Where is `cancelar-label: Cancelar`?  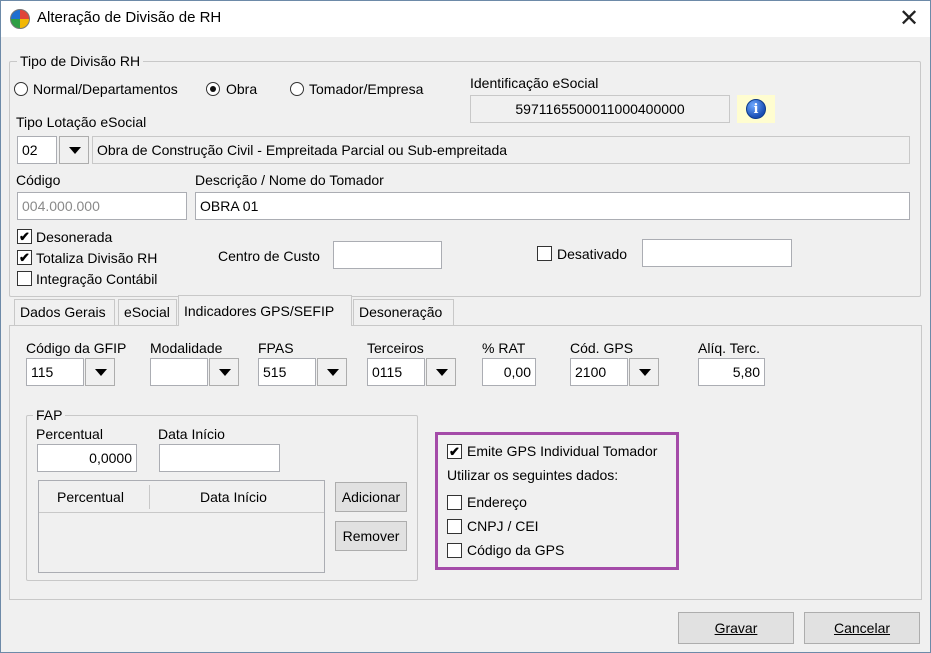 cancelar-label: Cancelar is located at coordinates (862, 628).